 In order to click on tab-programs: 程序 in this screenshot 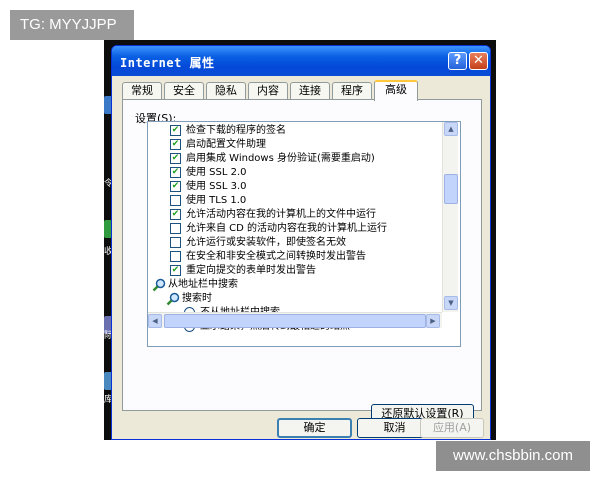, I will do `click(352, 91)`.